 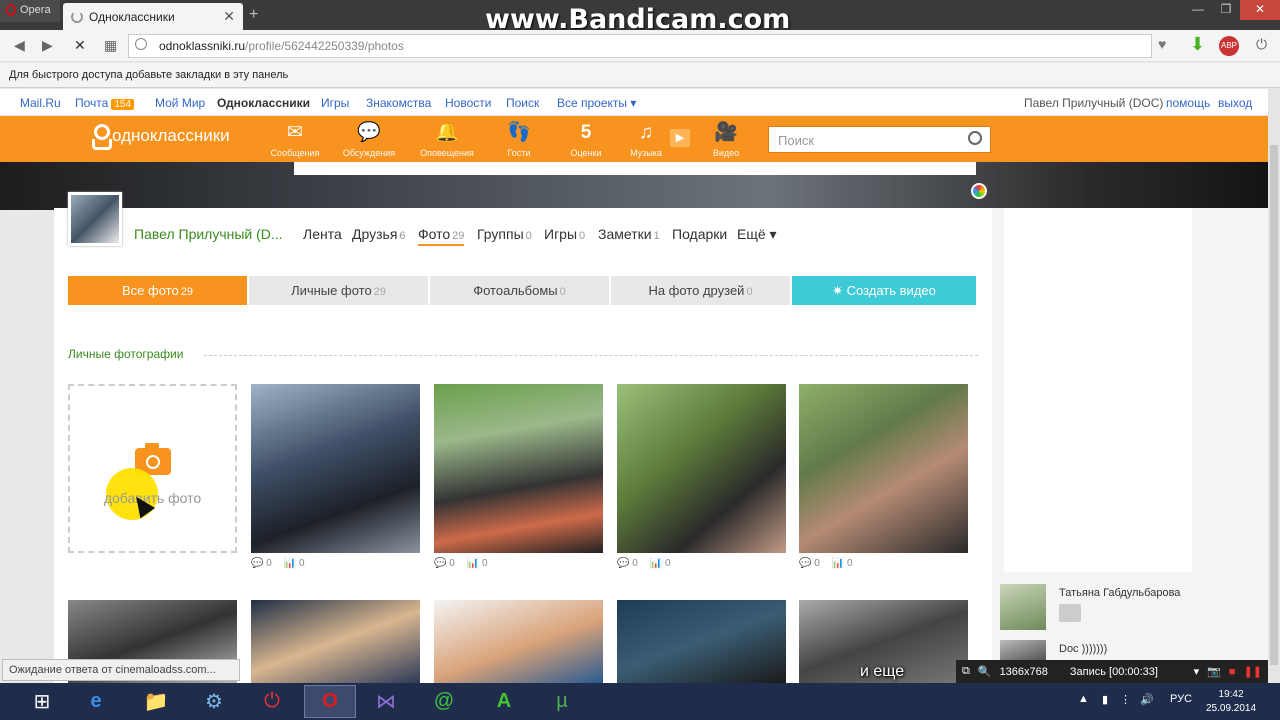 I want to click on toolbar-video: 🎥 Видео, so click(x=726, y=140).